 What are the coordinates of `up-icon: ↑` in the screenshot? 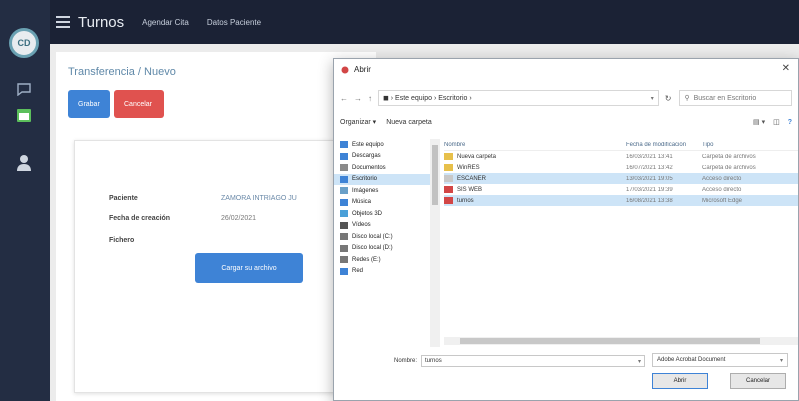 It's located at (370, 98).